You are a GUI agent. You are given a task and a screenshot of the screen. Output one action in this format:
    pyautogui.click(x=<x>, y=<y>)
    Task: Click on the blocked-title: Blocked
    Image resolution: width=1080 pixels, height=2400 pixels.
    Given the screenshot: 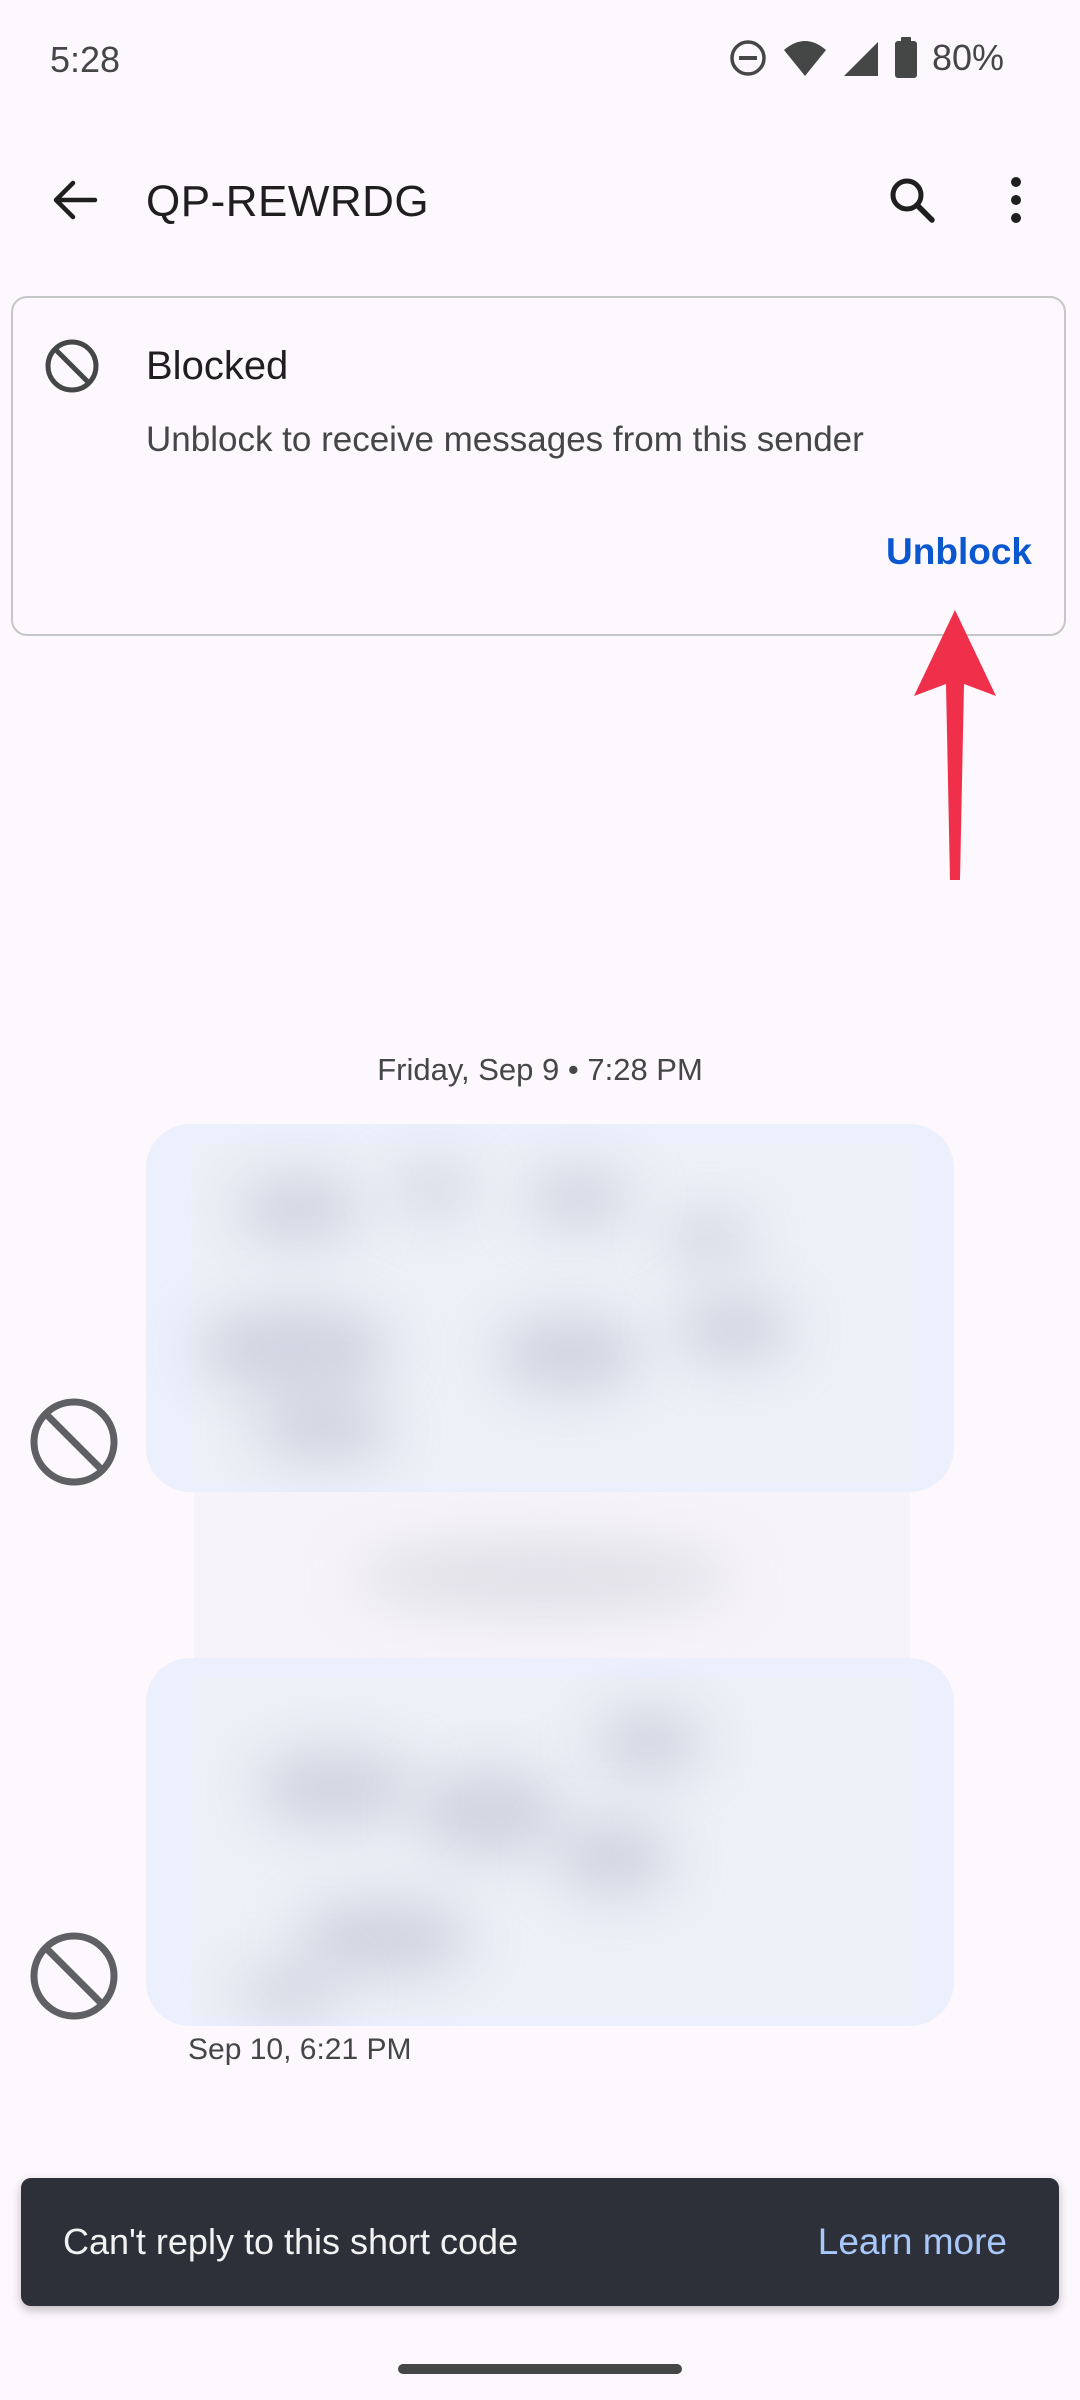 What is the action you would take?
    pyautogui.click(x=217, y=366)
    